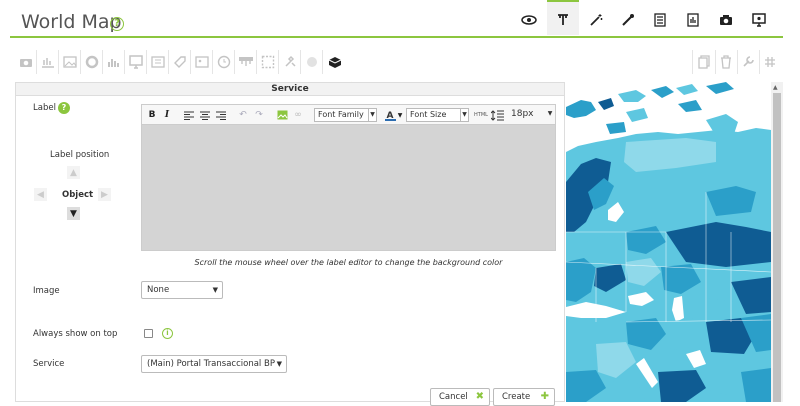 This screenshot has width=800, height=406. I want to click on cloud-icon, so click(335, 62).